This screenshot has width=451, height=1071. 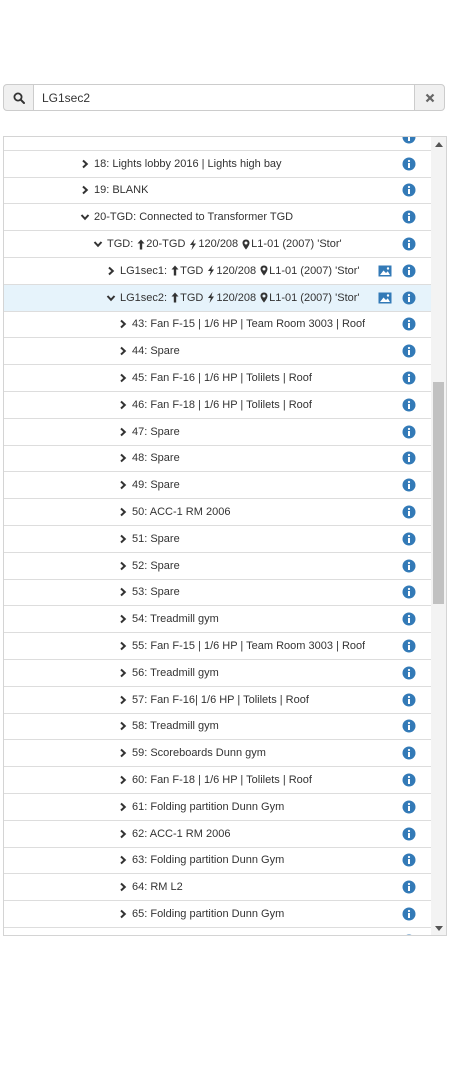 What do you see at coordinates (218, 378) in the screenshot?
I see `tree-row: 45: Fan F-16 | 1/6 HP | Tolilets | Roof` at bounding box center [218, 378].